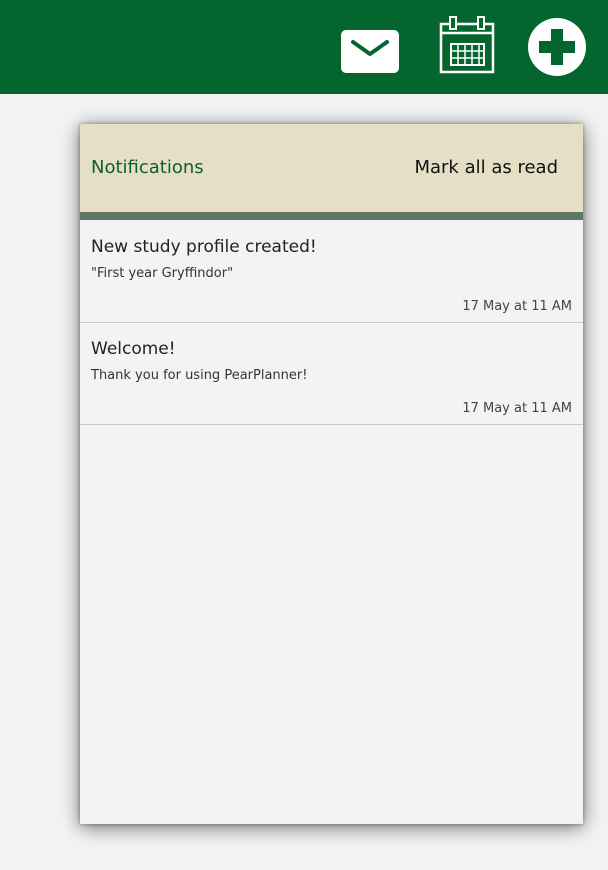  I want to click on notification-title: New study profile created!, so click(204, 247).